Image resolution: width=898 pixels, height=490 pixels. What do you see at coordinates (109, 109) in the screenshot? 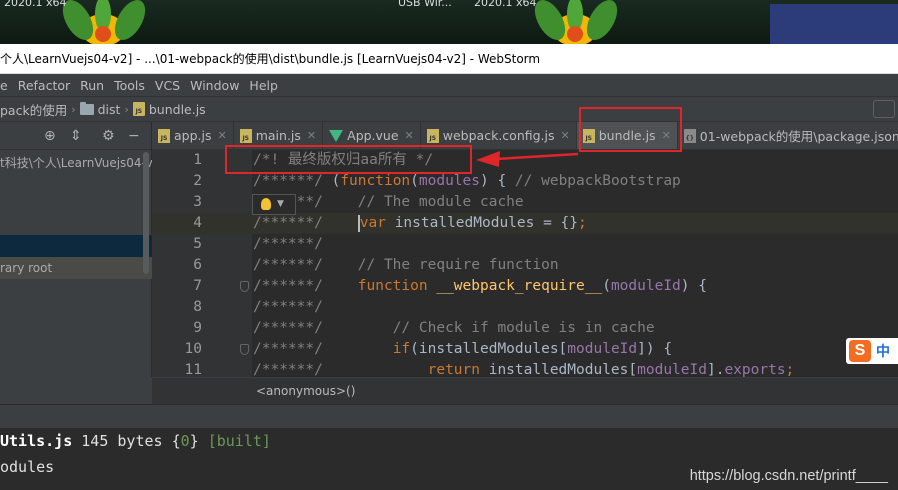
I see `breadcrumb-label: dist` at bounding box center [109, 109].